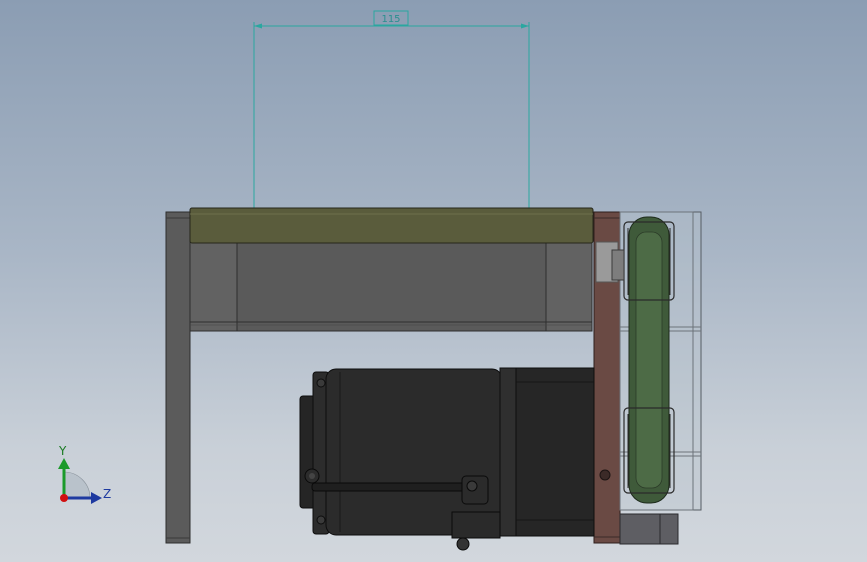  I want to click on axis-z-arrow-icon, so click(96, 498).